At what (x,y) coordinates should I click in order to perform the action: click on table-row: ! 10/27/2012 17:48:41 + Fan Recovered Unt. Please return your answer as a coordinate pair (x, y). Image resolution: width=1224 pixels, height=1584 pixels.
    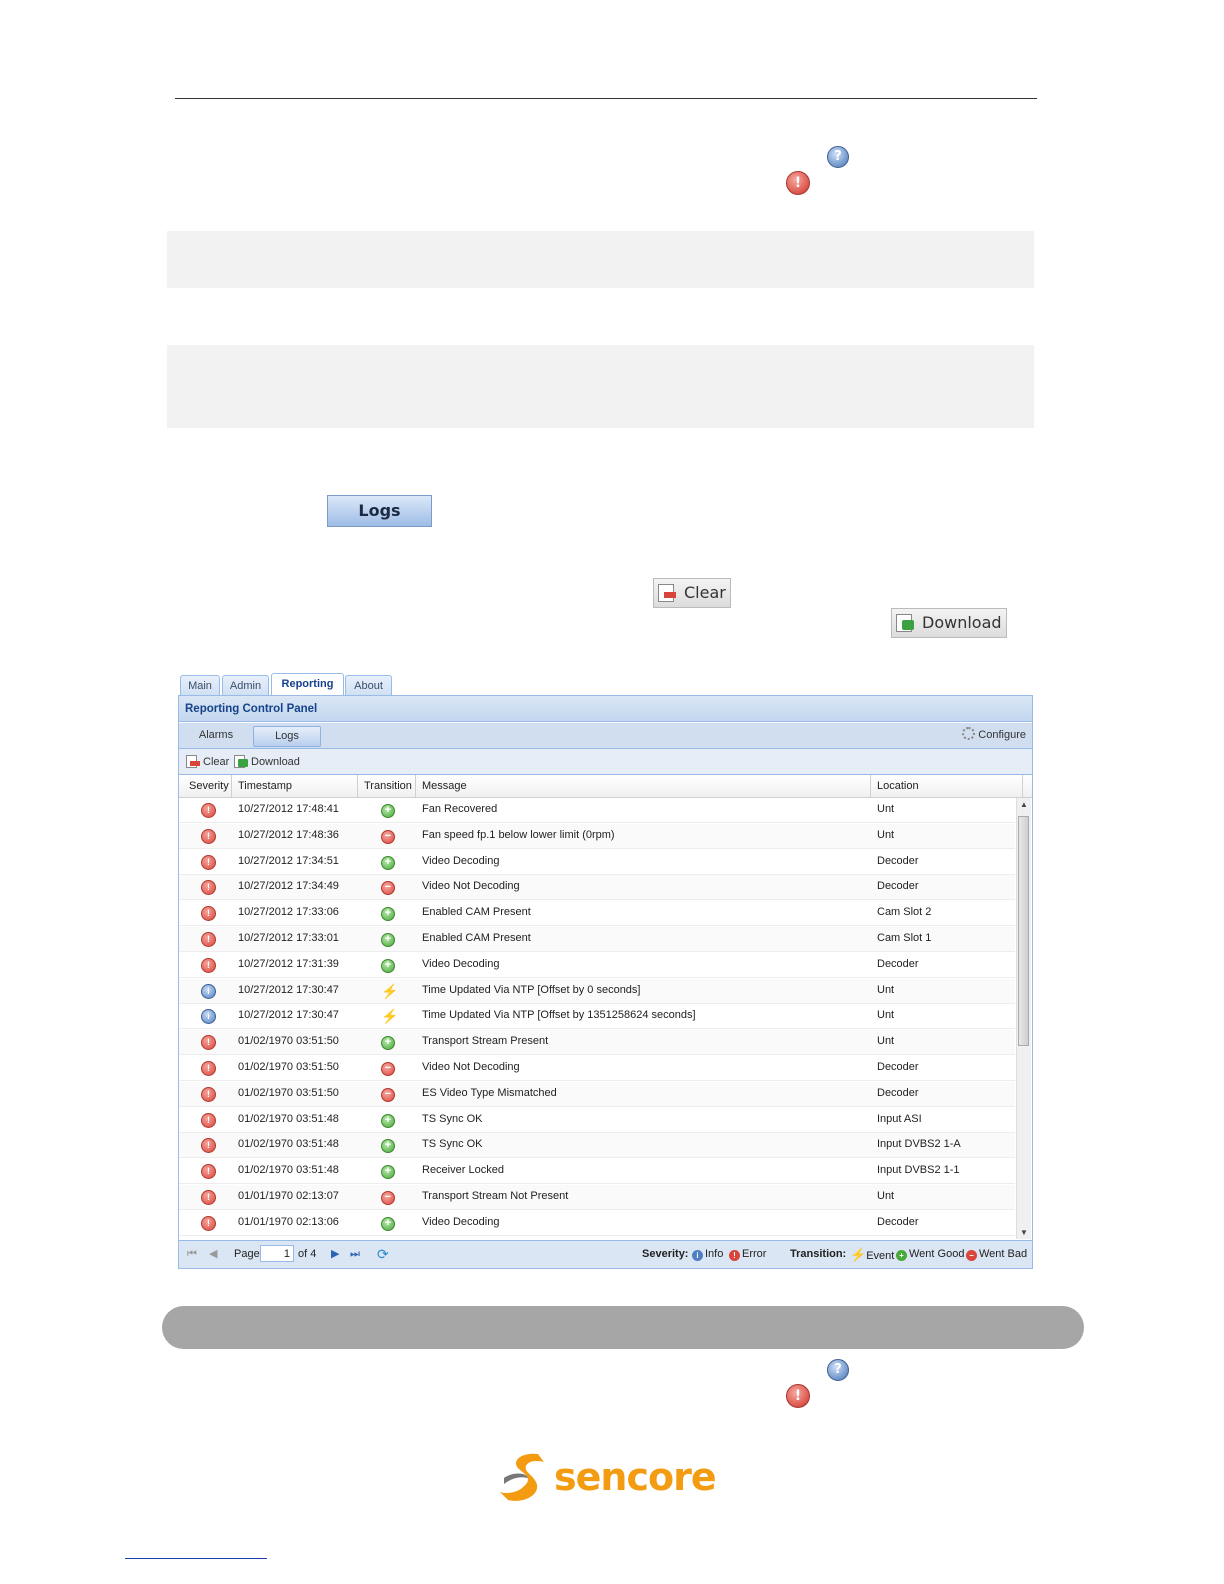
    Looking at the image, I should click on (597, 810).